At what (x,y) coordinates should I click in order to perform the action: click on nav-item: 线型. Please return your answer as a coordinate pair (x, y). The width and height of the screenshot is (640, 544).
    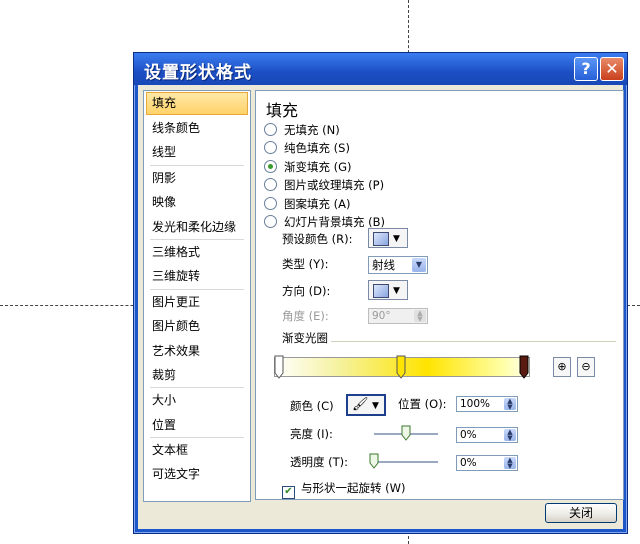
    Looking at the image, I should click on (197, 152).